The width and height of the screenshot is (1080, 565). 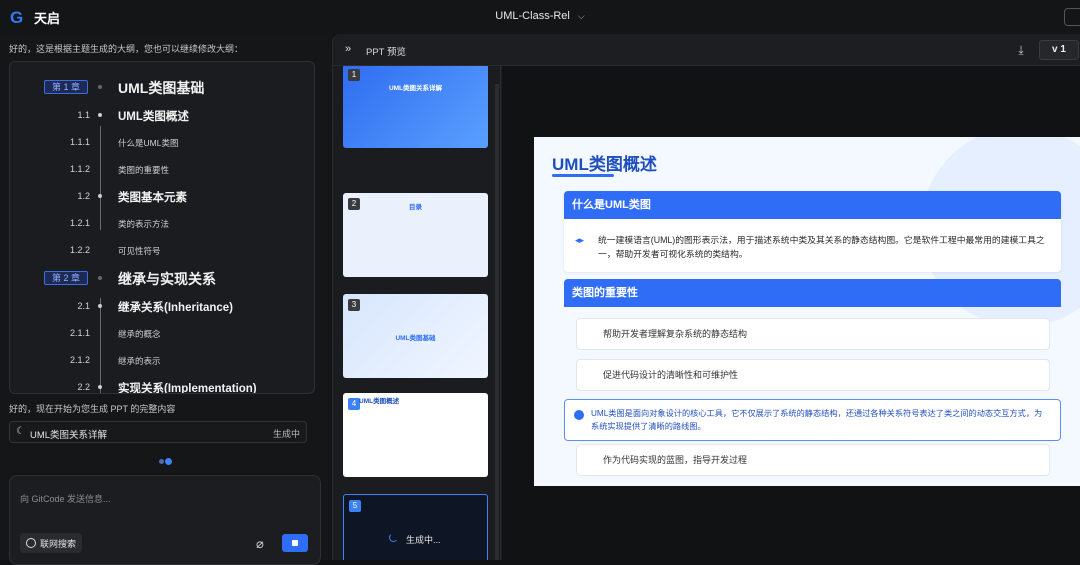 What do you see at coordinates (79, 223) in the screenshot?
I see `outline-number: 1.2.1` at bounding box center [79, 223].